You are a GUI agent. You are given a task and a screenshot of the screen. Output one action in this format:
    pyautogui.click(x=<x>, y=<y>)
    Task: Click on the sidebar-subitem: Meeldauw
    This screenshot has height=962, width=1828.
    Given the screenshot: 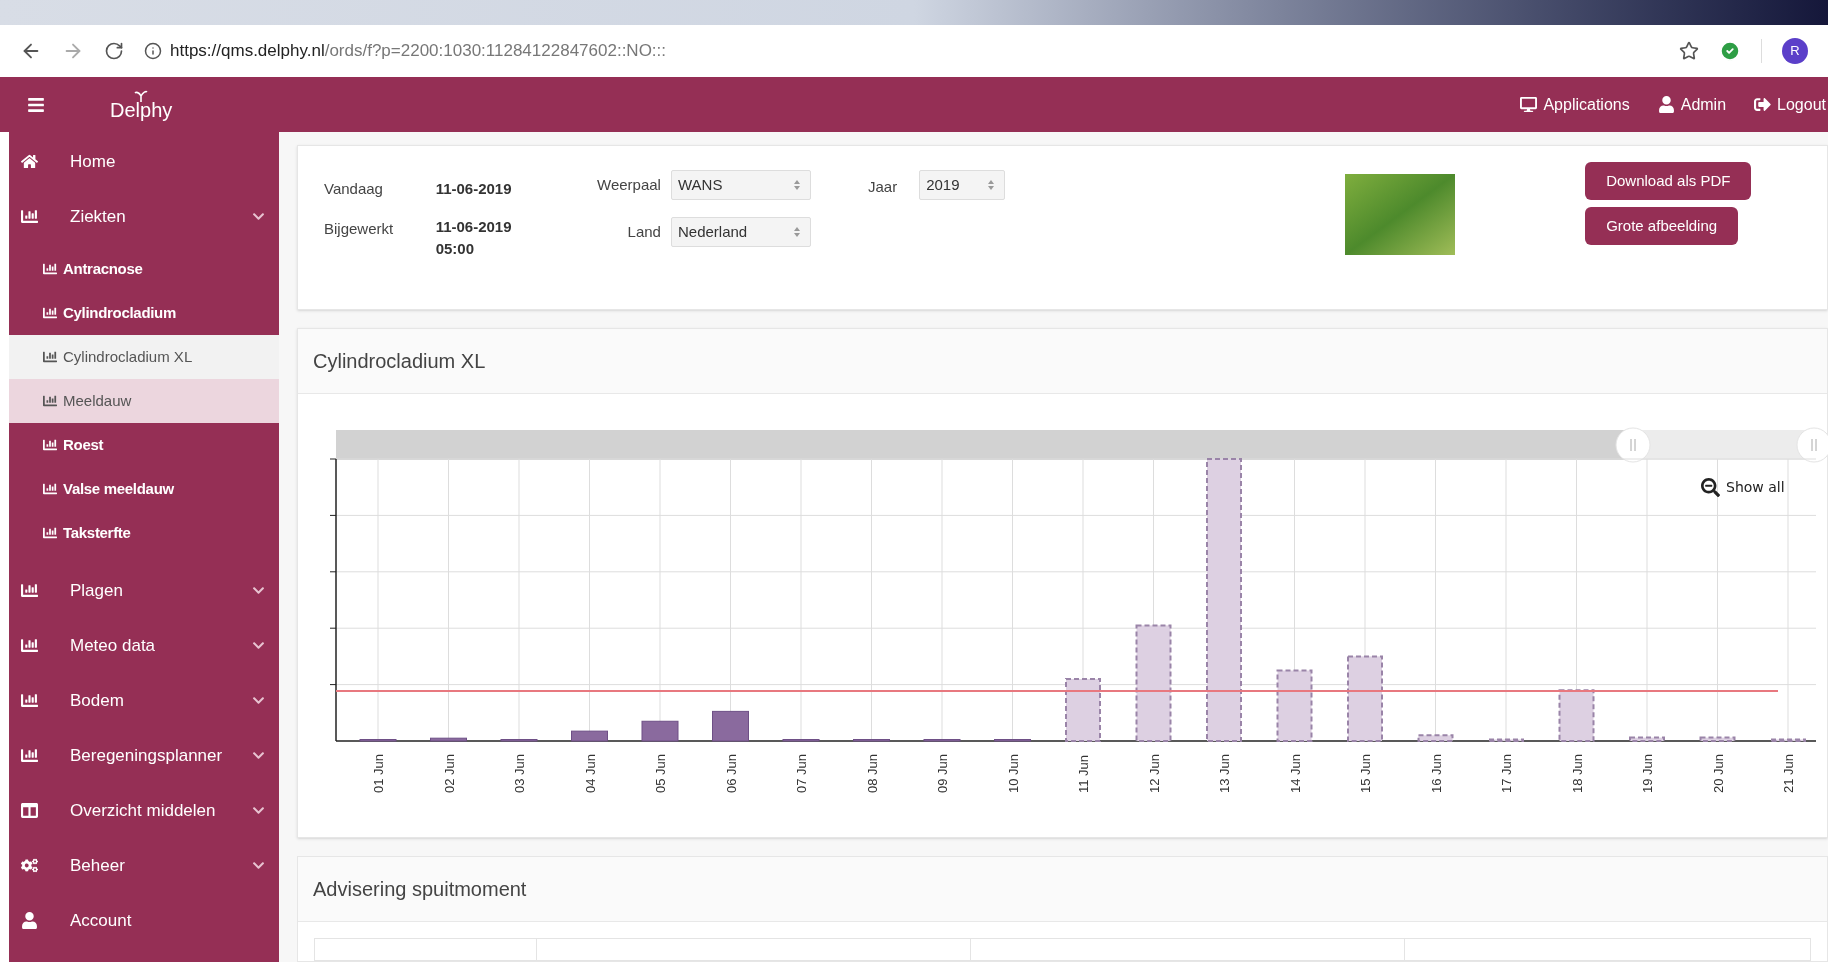 What is the action you would take?
    pyautogui.click(x=144, y=401)
    